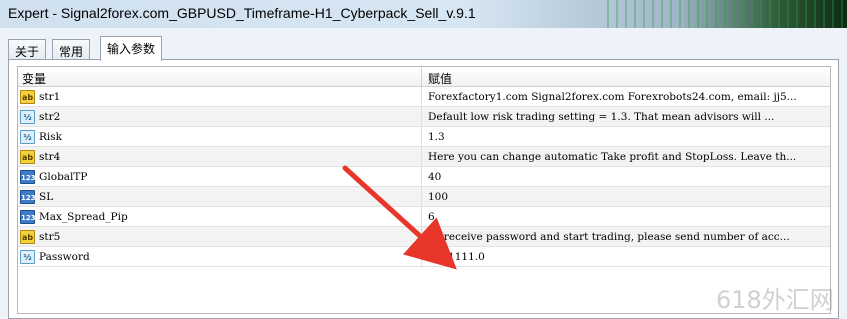 The width and height of the screenshot is (847, 319). Describe the element at coordinates (27, 49) in the screenshot. I see `tab-about: 关于` at that location.